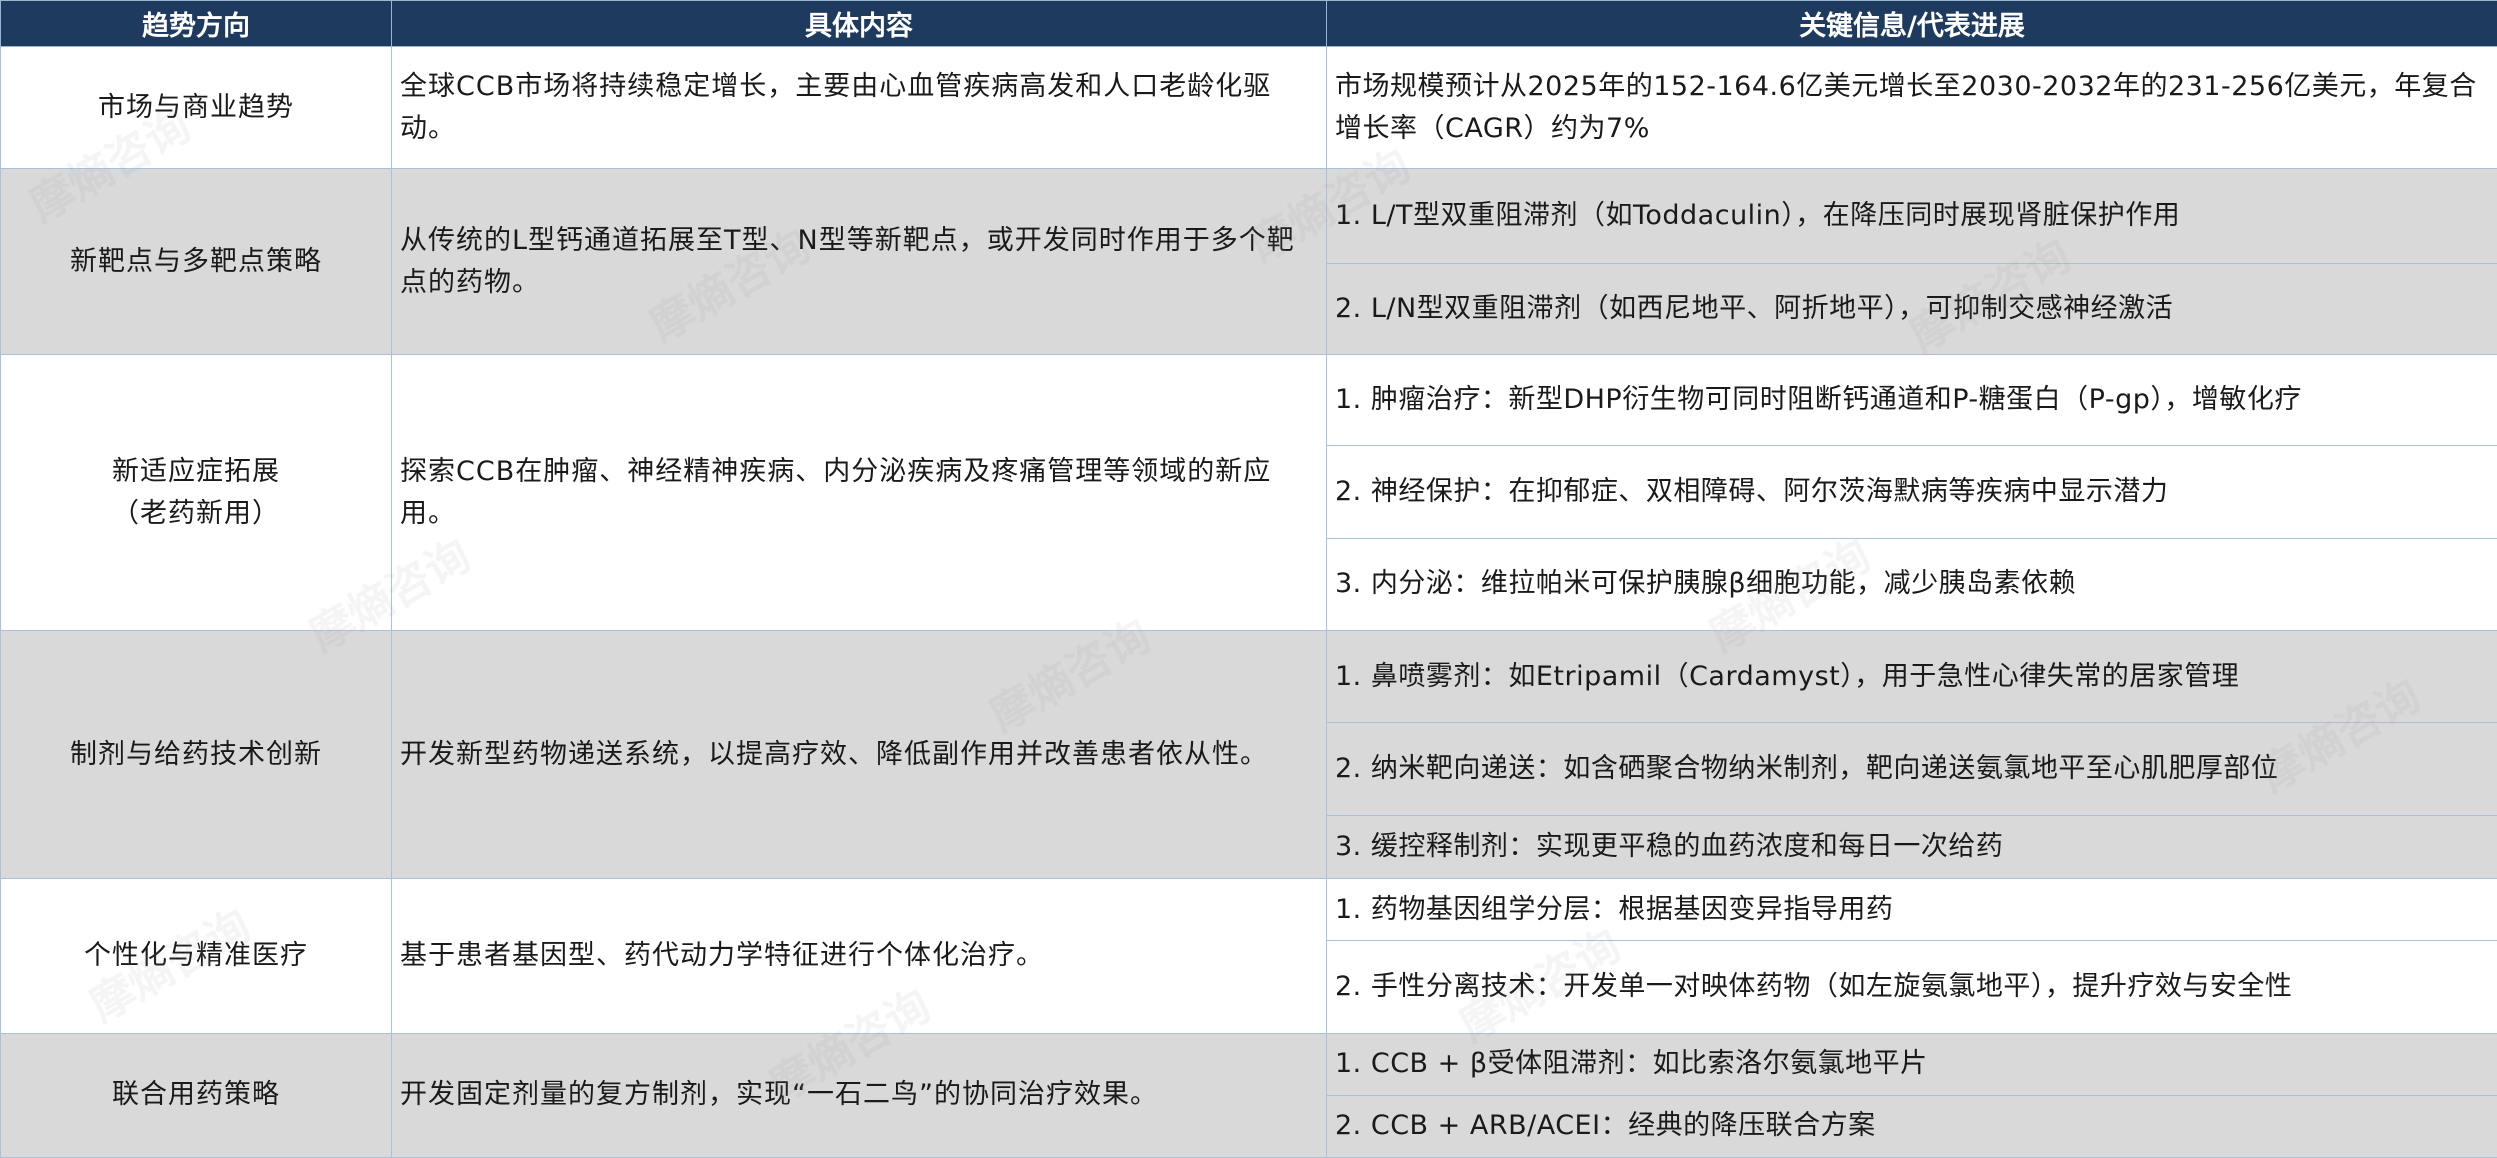 This screenshot has height=1158, width=2497. What do you see at coordinates (1911, 846) in the screenshot?
I see `key-info-cell: 3. 缓控释制剂：实现更平稳的血药浓度和每日一次给药` at bounding box center [1911, 846].